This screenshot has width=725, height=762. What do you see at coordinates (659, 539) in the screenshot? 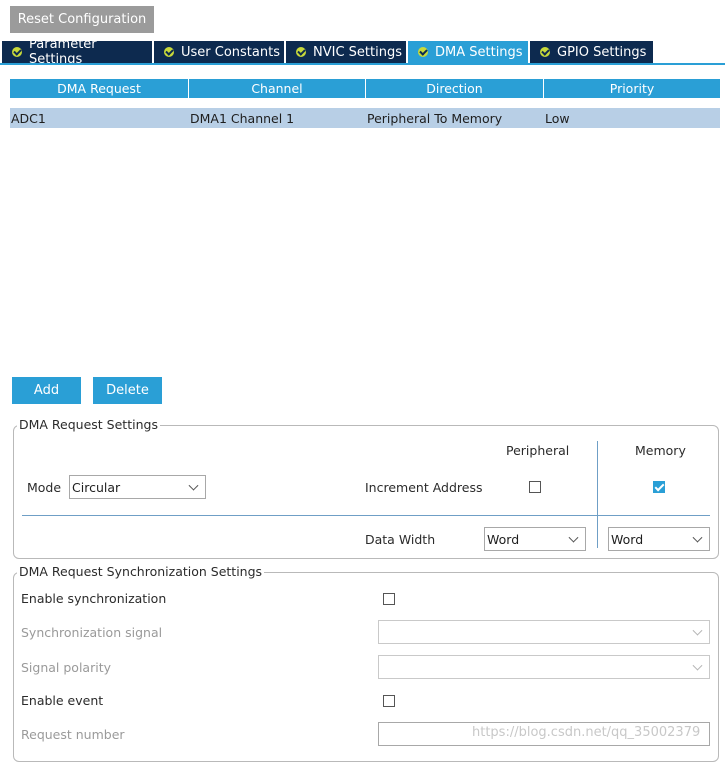
I see `data-width-memory-select: Word` at bounding box center [659, 539].